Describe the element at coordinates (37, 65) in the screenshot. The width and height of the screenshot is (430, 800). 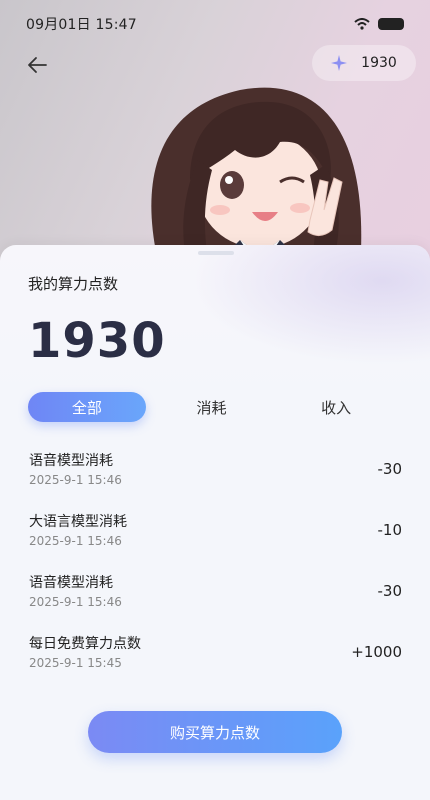
I see `arrow-left-icon` at that location.